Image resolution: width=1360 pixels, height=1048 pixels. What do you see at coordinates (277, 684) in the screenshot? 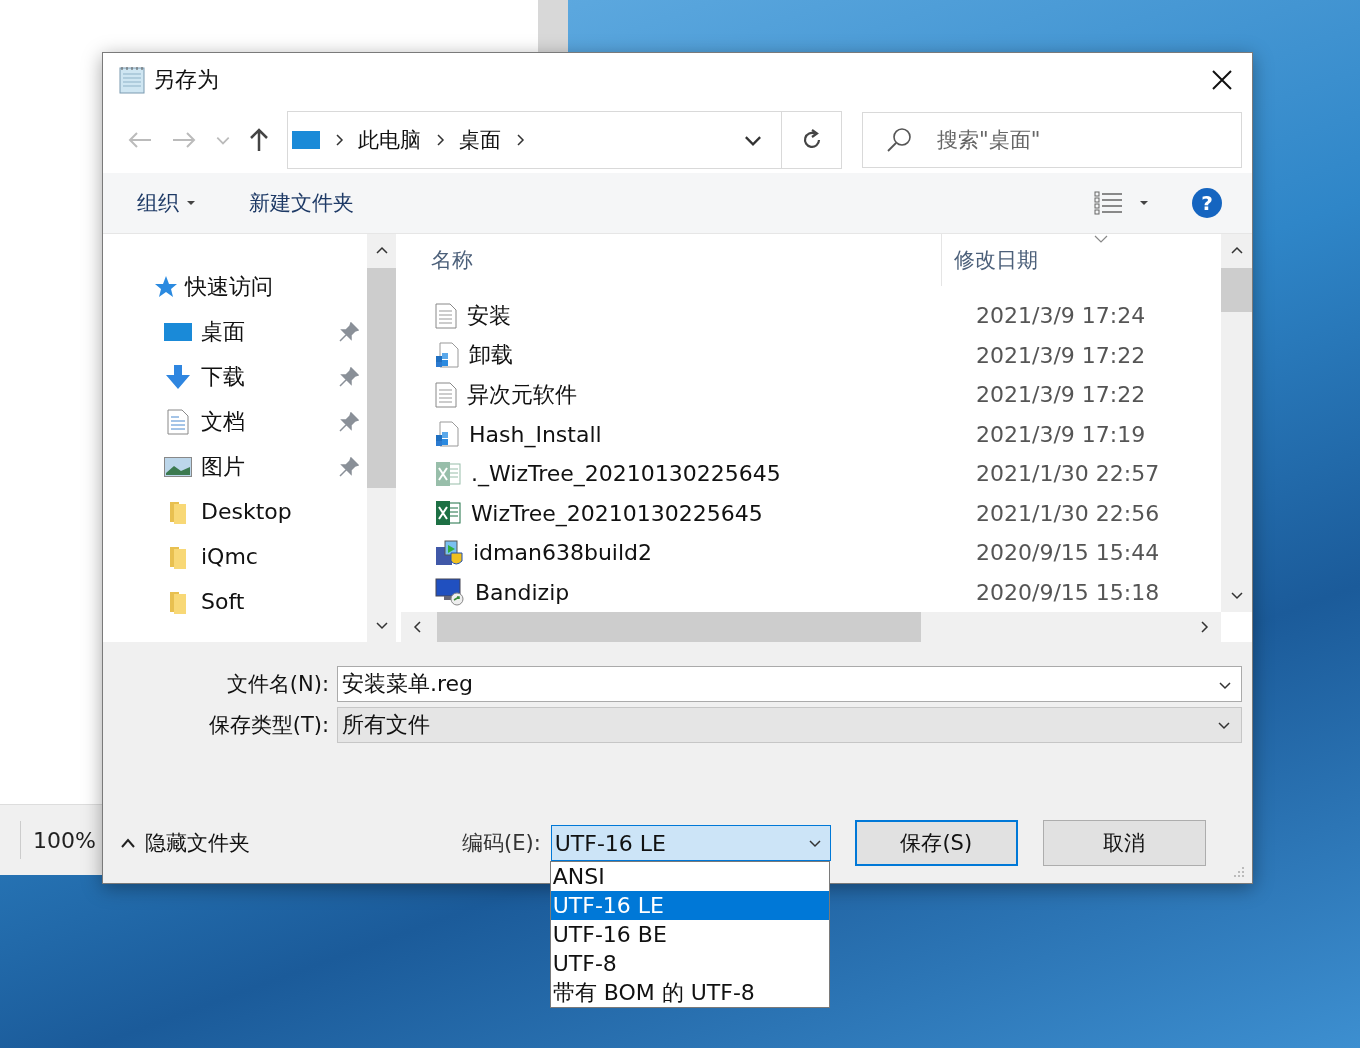
I see `file-name-label: 文件名(N):` at bounding box center [277, 684].